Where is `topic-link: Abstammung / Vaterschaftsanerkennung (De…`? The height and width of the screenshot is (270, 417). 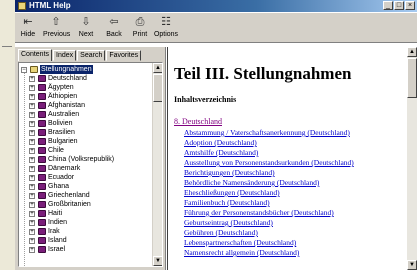 topic-link: Abstammung / Vaterschaftsanerkennung (De… is located at coordinates (294, 133).